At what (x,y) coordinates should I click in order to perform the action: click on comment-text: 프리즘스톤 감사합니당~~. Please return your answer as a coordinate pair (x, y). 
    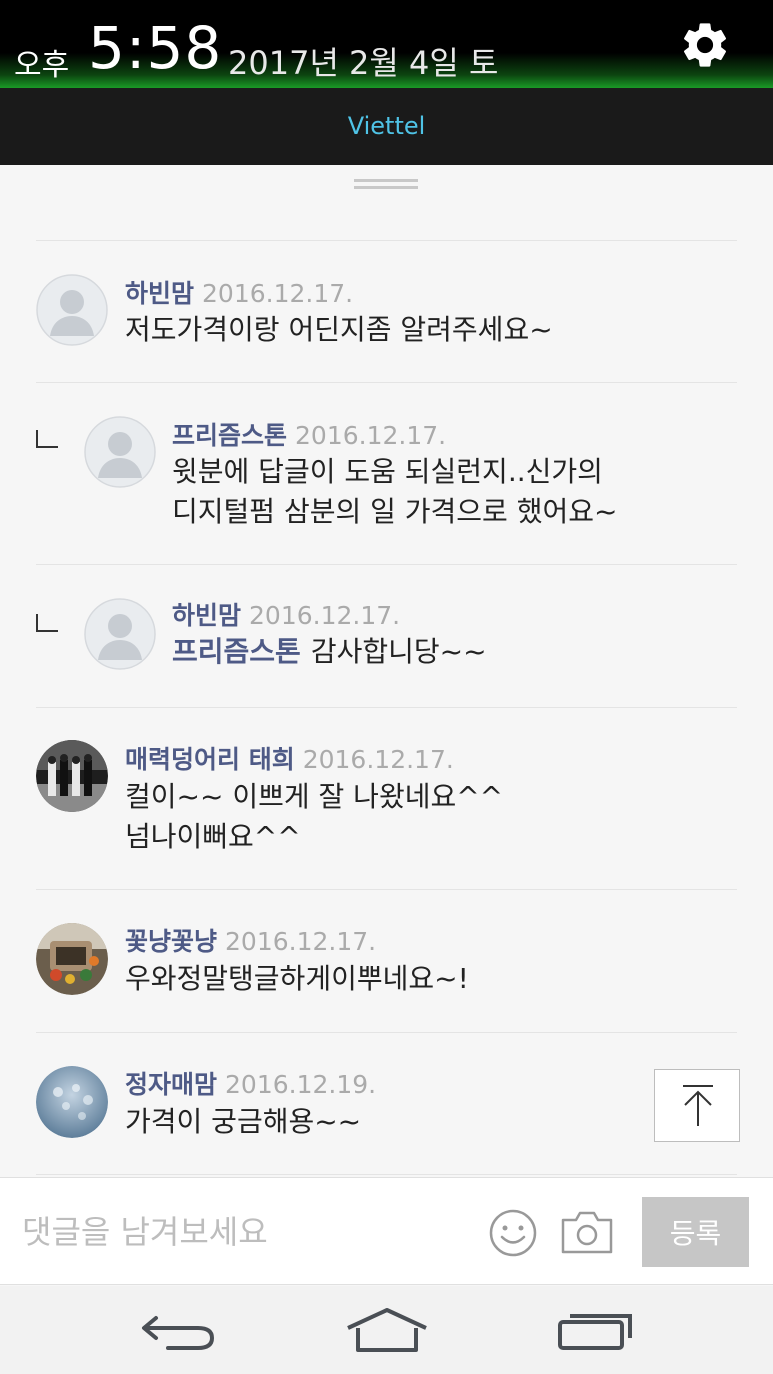
    Looking at the image, I should click on (329, 652).